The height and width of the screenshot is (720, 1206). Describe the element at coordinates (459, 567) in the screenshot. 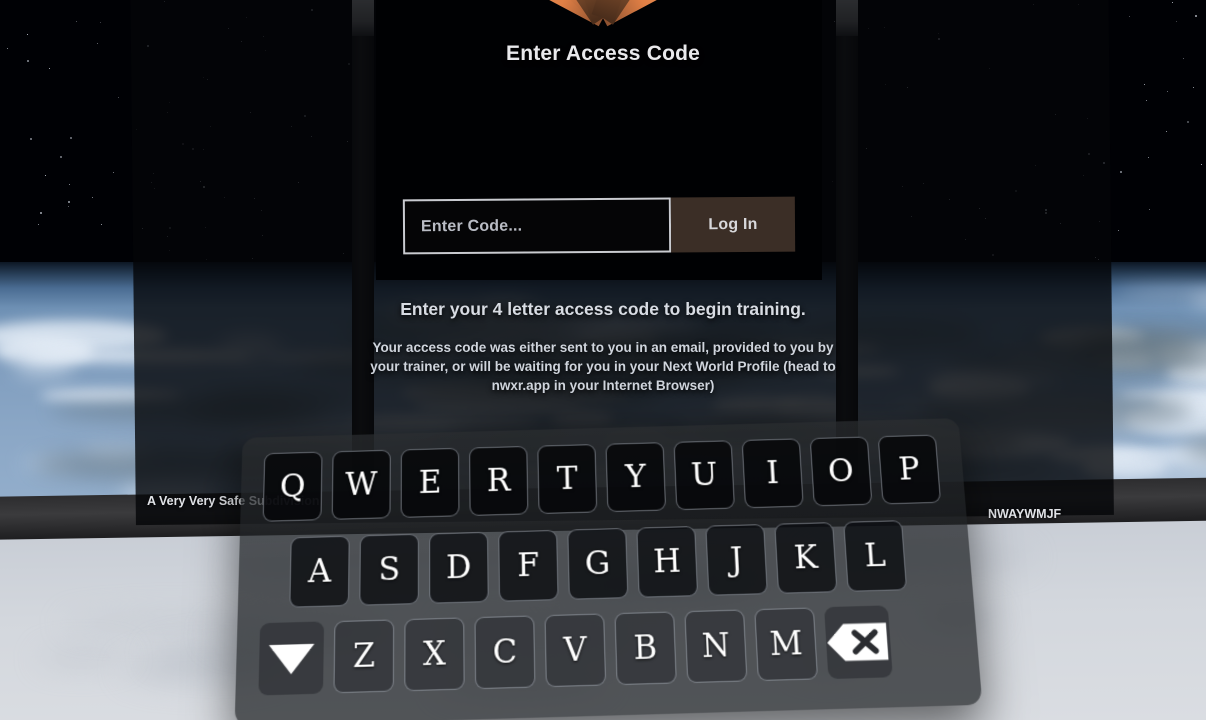

I see `key-d: D` at that location.